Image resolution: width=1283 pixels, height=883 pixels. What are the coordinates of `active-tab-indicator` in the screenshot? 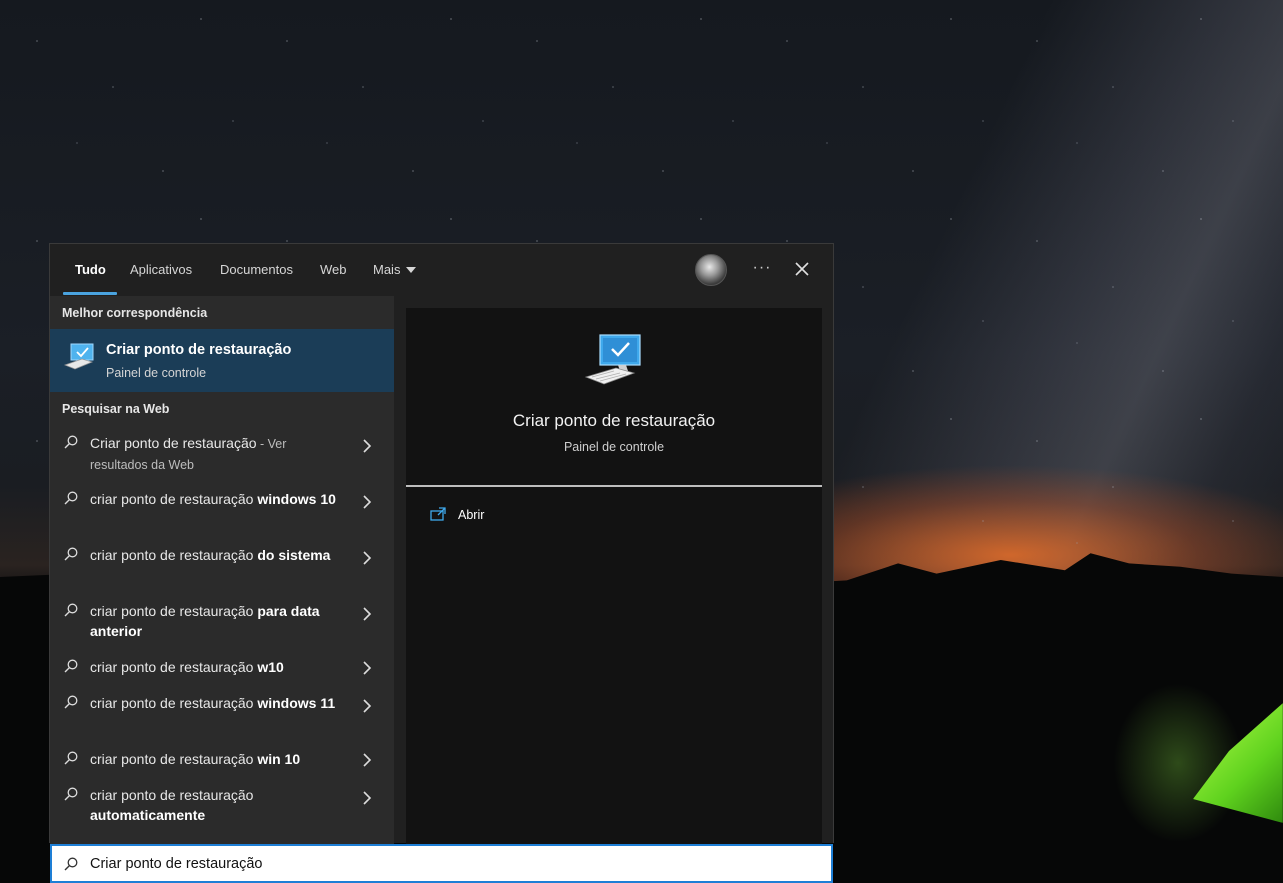 It's located at (90, 293).